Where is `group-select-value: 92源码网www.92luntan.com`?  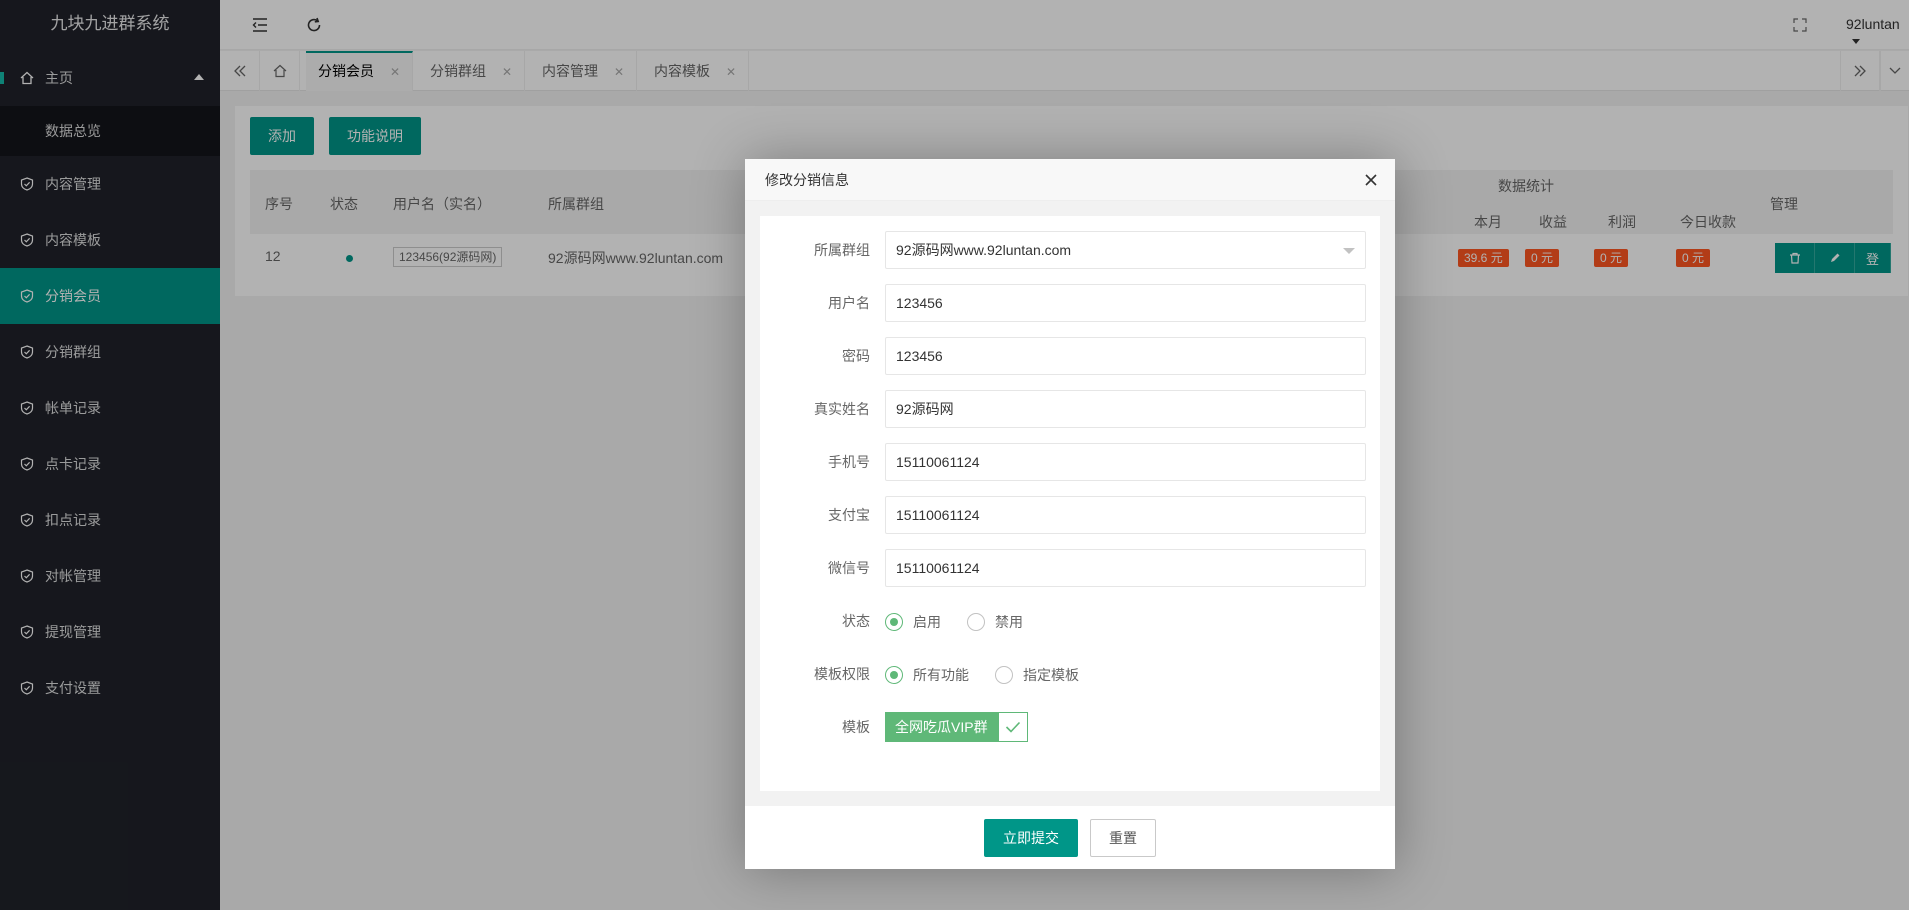
group-select-value: 92源码网www.92luntan.com is located at coordinates (984, 250).